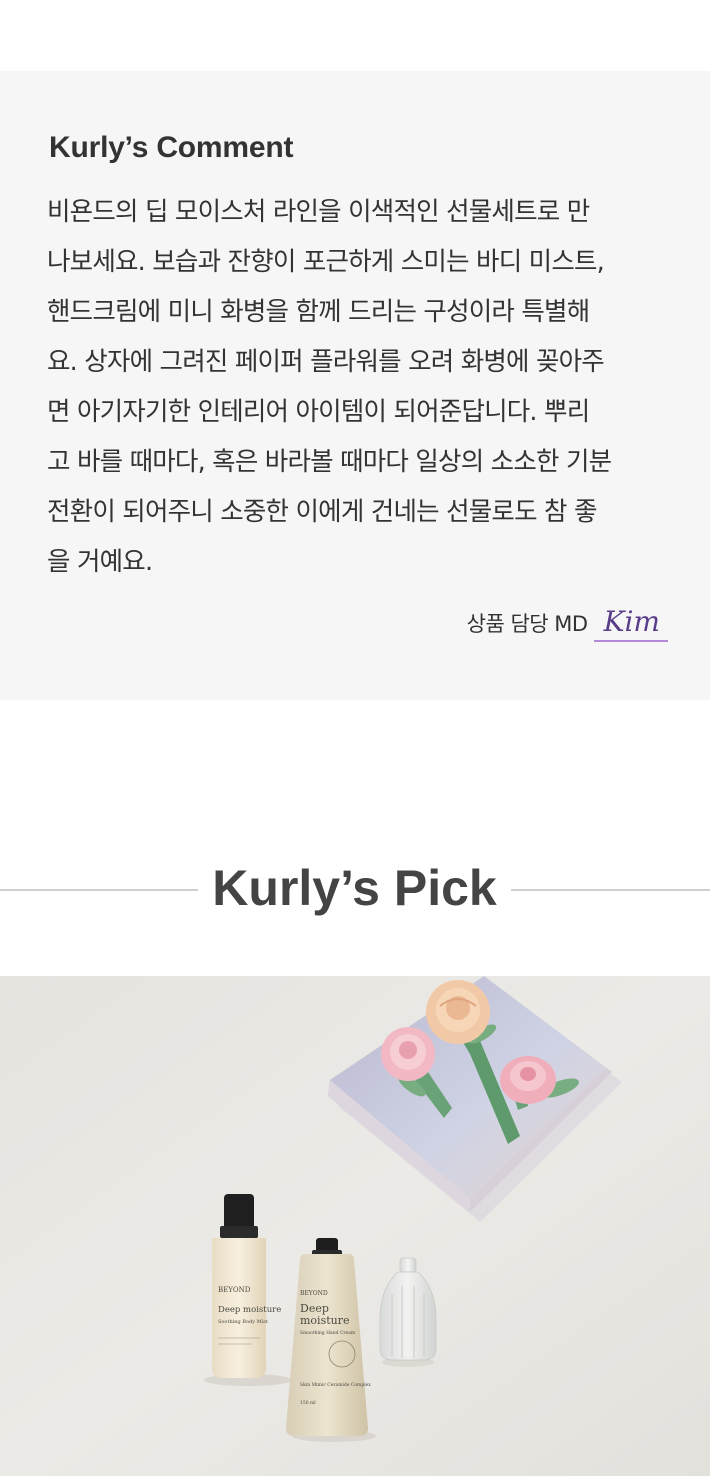 This screenshot has height=1476, width=710. What do you see at coordinates (326, 262) in the screenshot?
I see `comment-line: 나보세요. 보습과 잔향이 포근하게 스미는 바디 미스트,` at bounding box center [326, 262].